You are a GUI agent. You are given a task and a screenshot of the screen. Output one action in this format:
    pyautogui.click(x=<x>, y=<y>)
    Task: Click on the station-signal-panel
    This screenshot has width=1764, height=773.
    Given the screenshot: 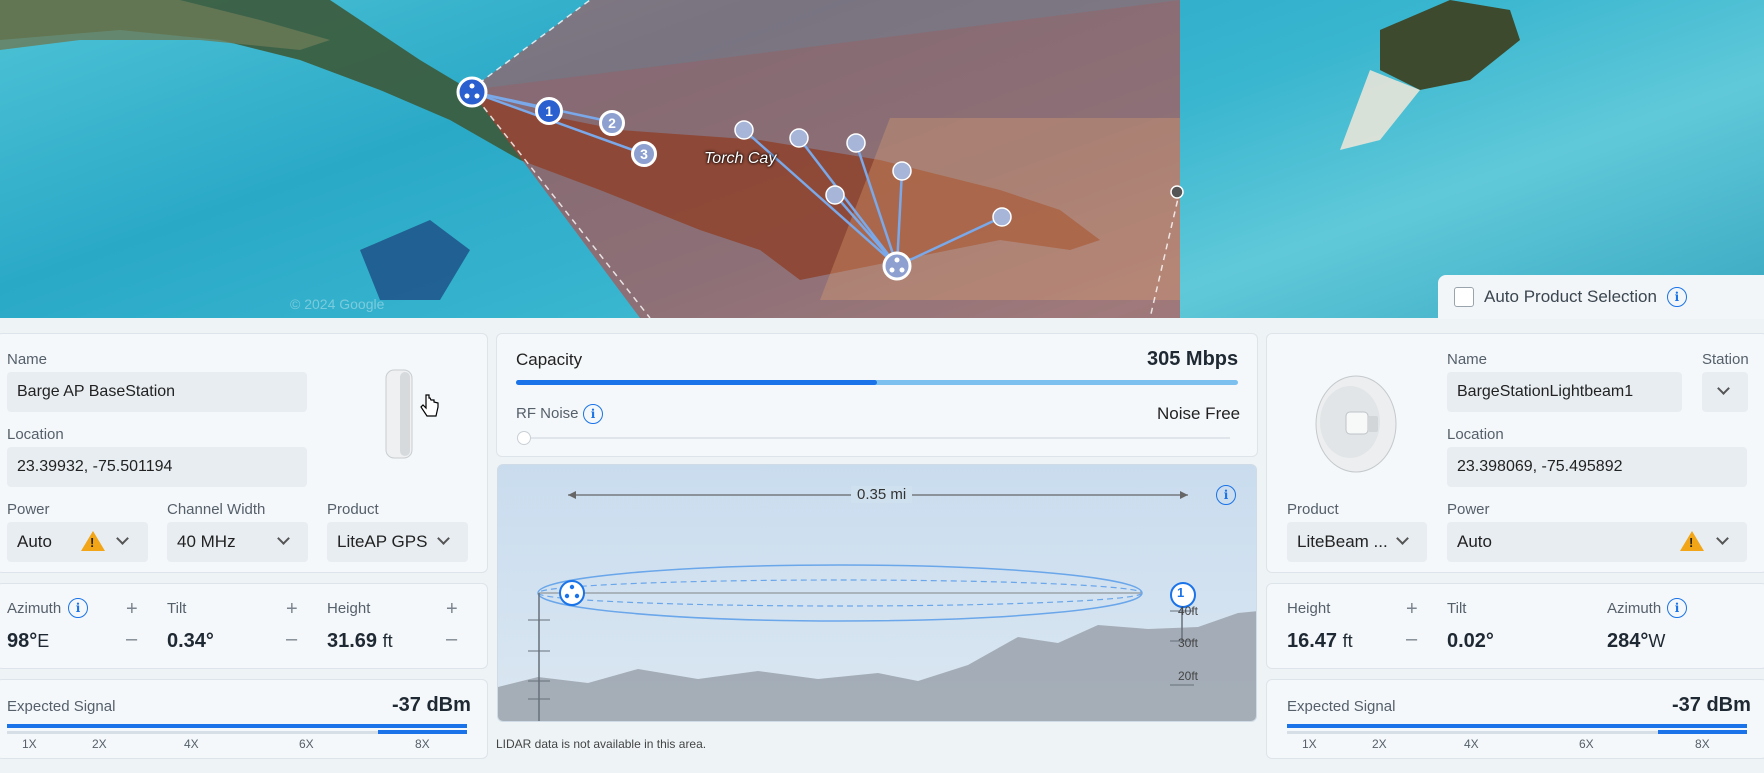 What is the action you would take?
    pyautogui.click(x=1515, y=719)
    